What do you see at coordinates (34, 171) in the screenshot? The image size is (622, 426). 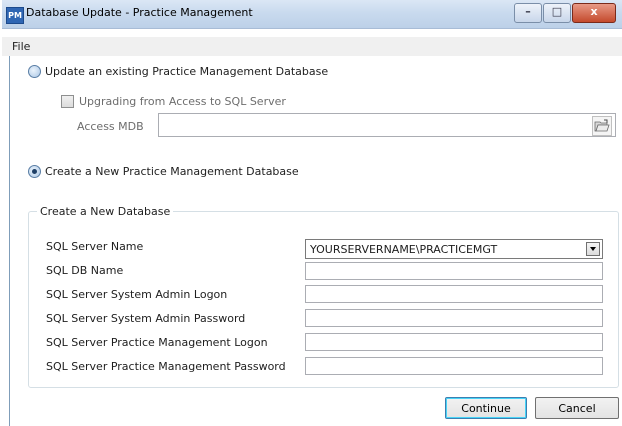 I see `create-new-radio` at bounding box center [34, 171].